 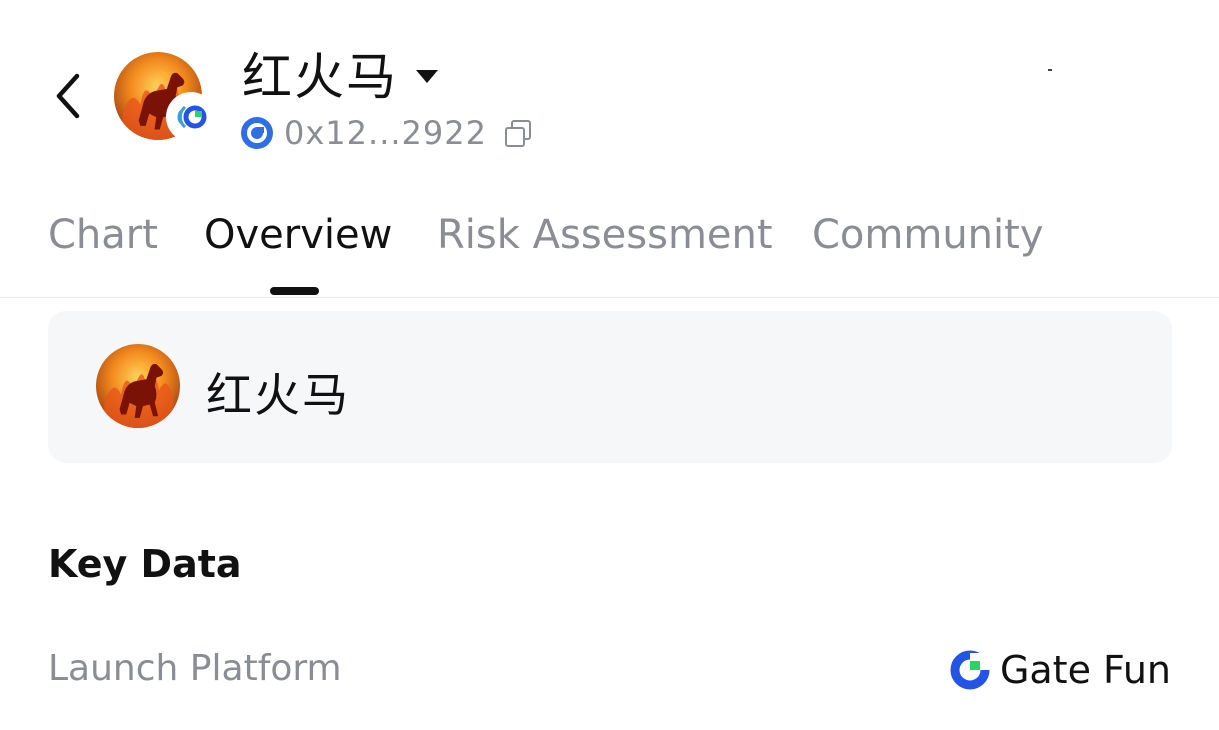 I want to click on chevron-left-icon, so click(x=68, y=96).